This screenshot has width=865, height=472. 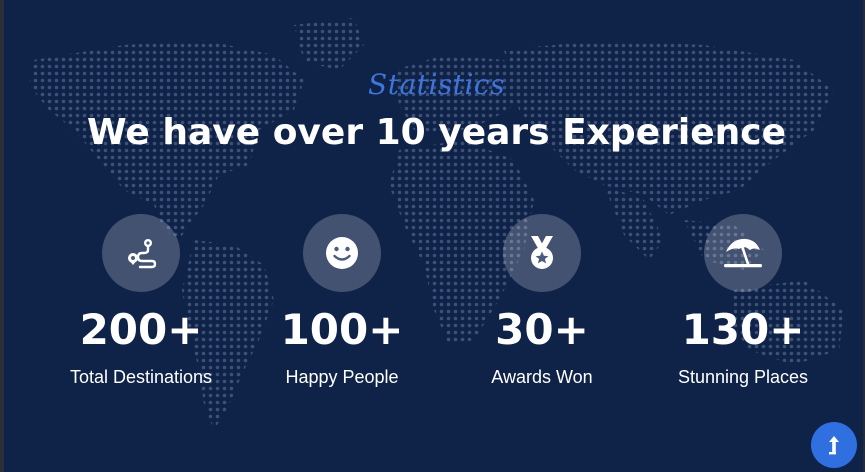 What do you see at coordinates (141, 329) in the screenshot?
I see `stat-value: 200+` at bounding box center [141, 329].